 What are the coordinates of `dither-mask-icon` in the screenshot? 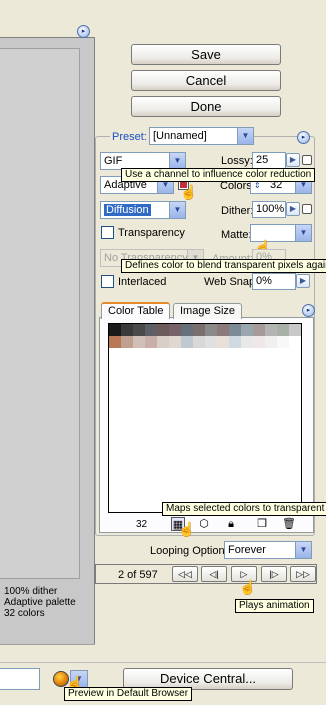 It's located at (307, 209).